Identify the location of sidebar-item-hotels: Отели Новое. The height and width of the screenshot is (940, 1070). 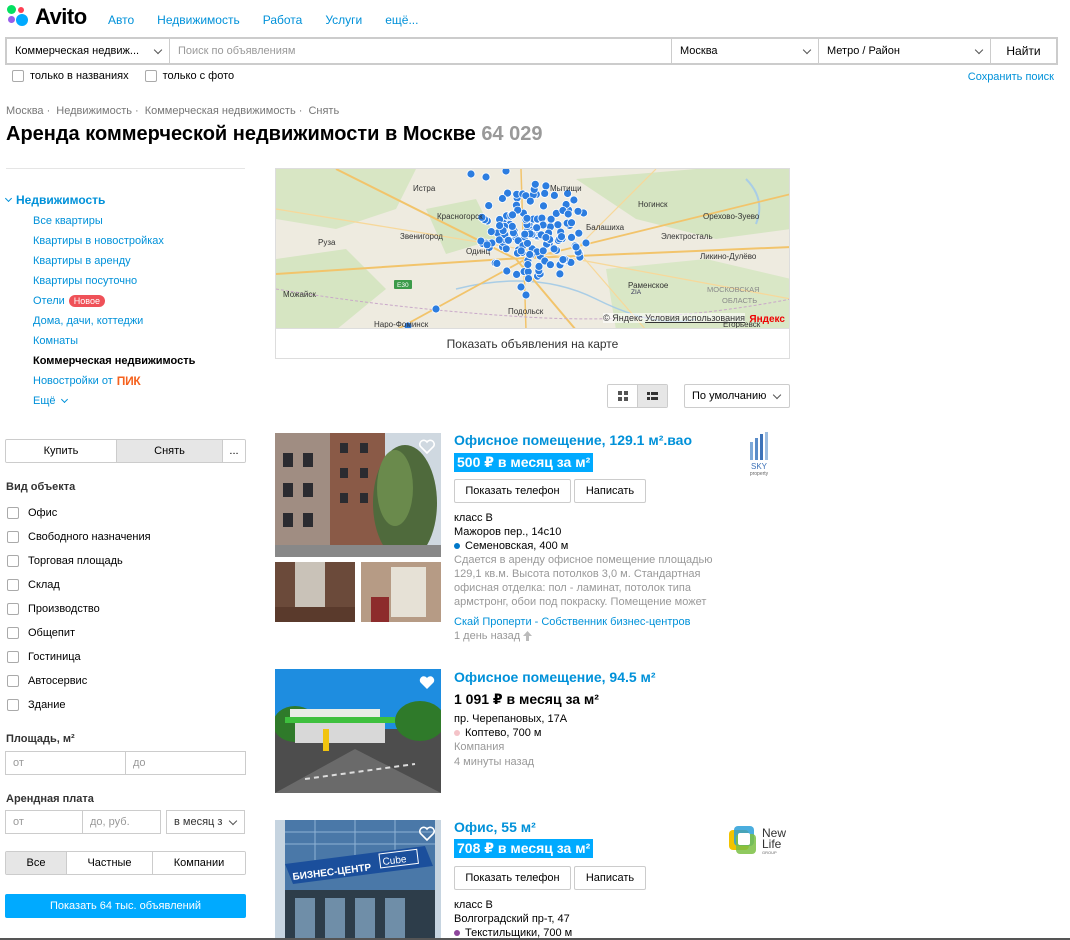
(114, 301).